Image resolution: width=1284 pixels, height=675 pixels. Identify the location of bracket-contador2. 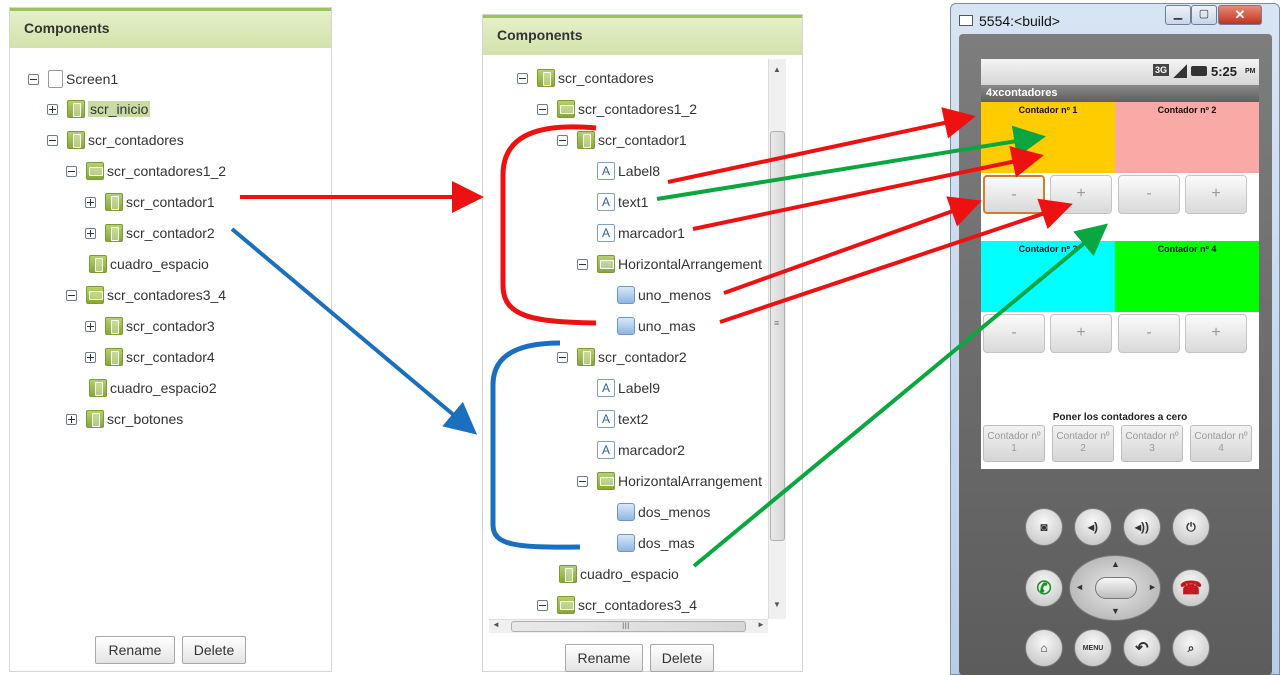
(535, 445).